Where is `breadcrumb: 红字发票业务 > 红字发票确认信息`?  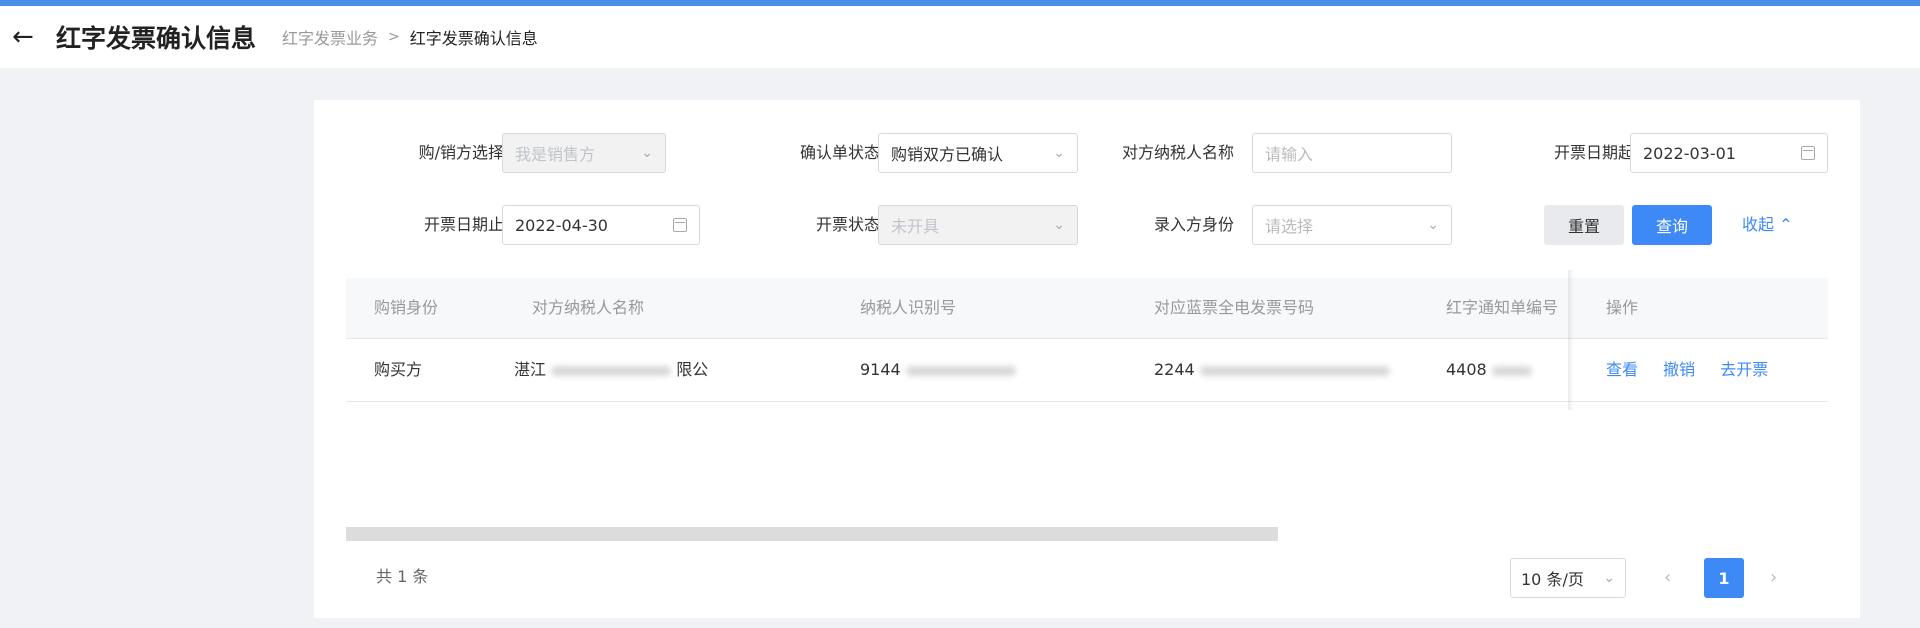
breadcrumb: 红字发票业务 > 红字发票确认信息 is located at coordinates (410, 37).